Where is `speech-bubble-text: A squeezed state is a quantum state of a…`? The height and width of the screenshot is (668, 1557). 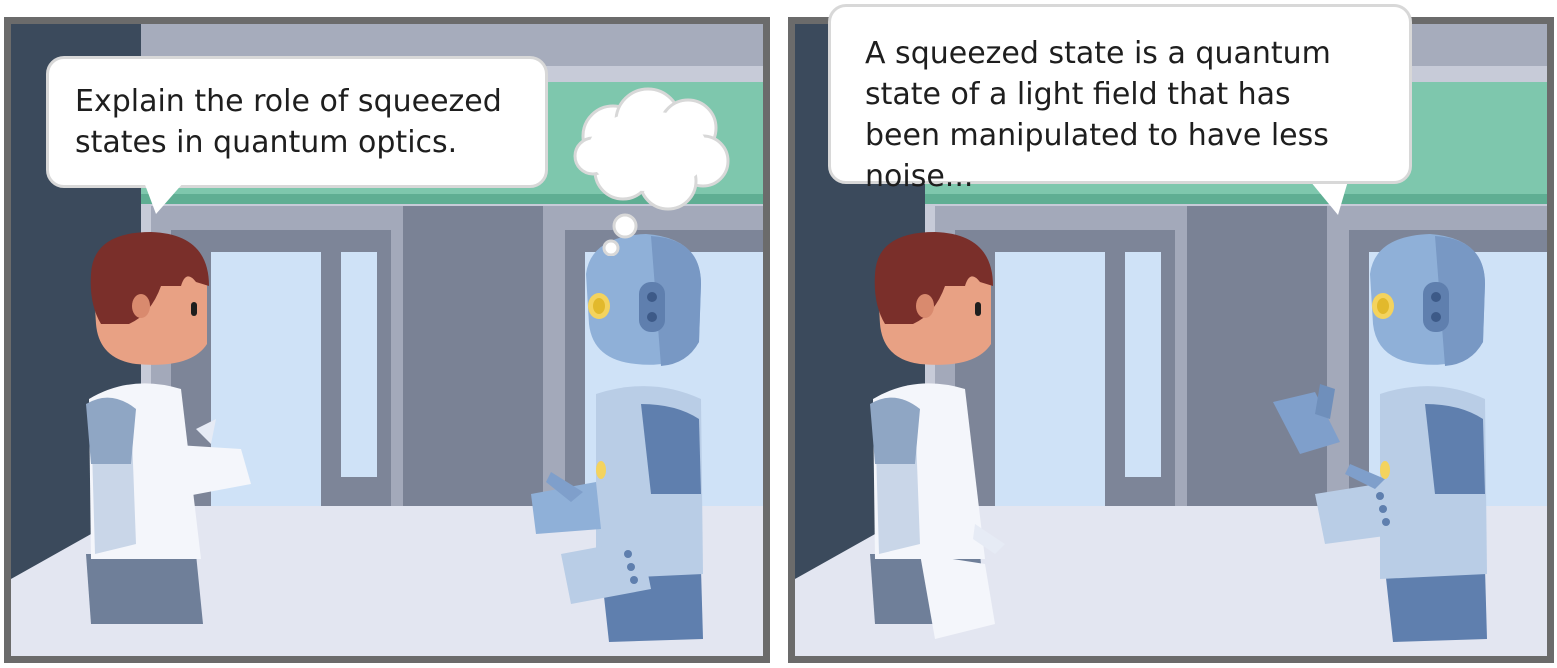 speech-bubble-text: A squeezed state is a quantum state of a… is located at coordinates (1098, 115).